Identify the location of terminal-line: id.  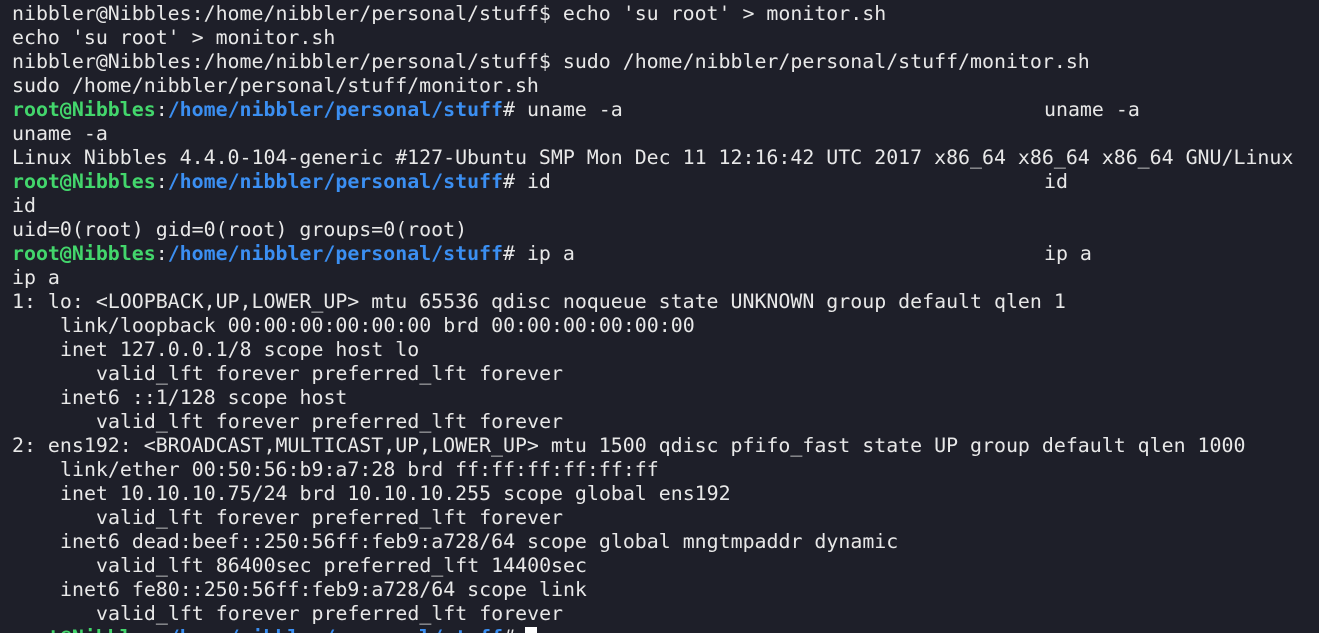
(24, 205).